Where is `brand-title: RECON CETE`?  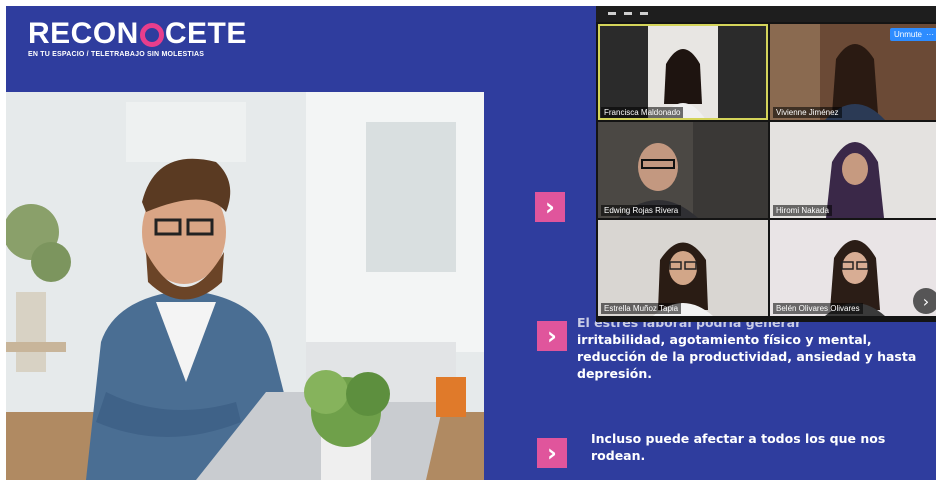
brand-title: RECON CETE is located at coordinates (137, 34).